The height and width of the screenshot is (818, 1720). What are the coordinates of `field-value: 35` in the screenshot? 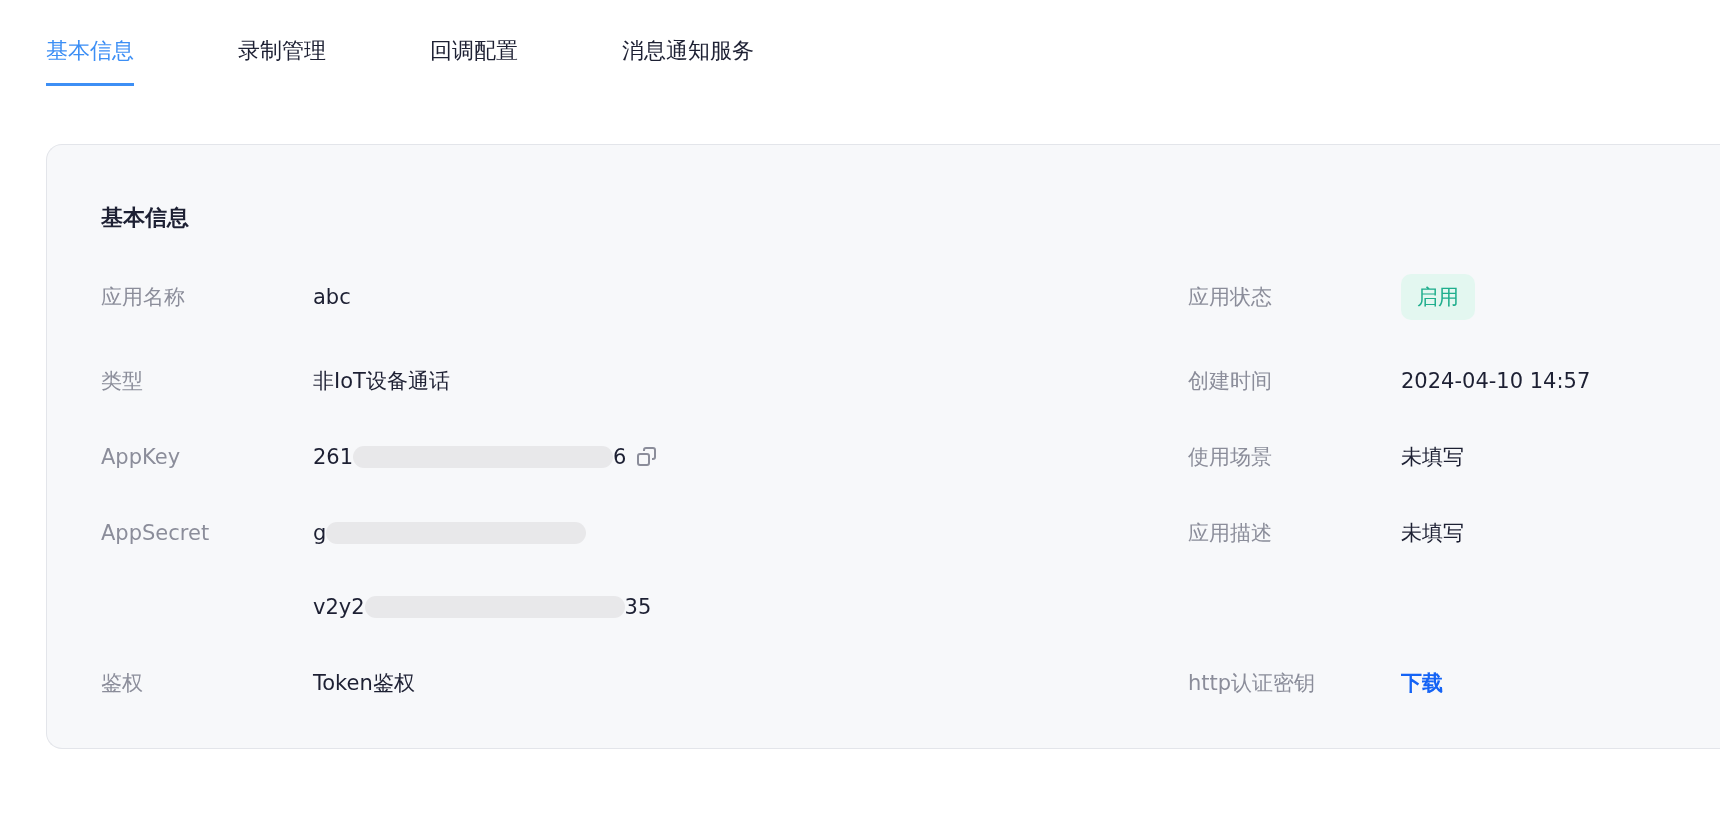 It's located at (638, 607).